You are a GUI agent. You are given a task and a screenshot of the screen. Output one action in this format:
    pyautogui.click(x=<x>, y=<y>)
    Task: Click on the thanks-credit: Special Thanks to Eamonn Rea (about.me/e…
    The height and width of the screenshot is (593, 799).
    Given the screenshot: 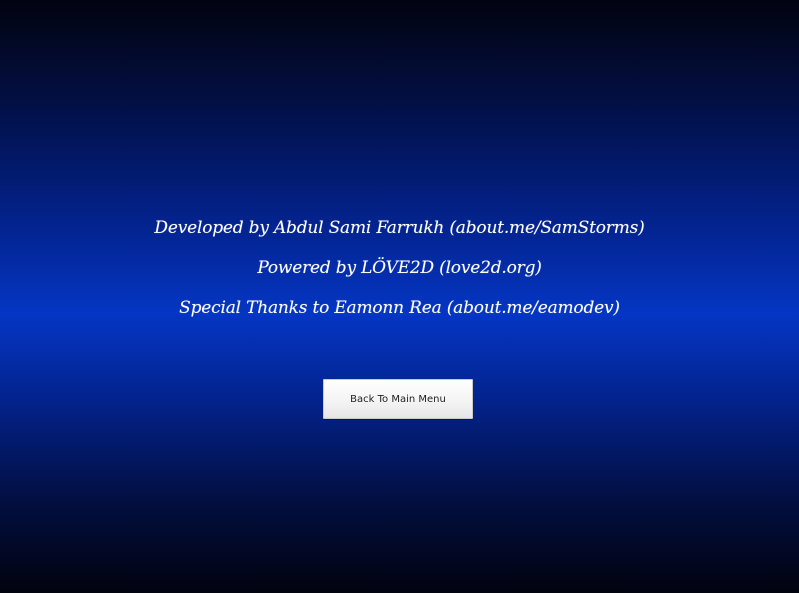 What is the action you would take?
    pyautogui.click(x=399, y=308)
    